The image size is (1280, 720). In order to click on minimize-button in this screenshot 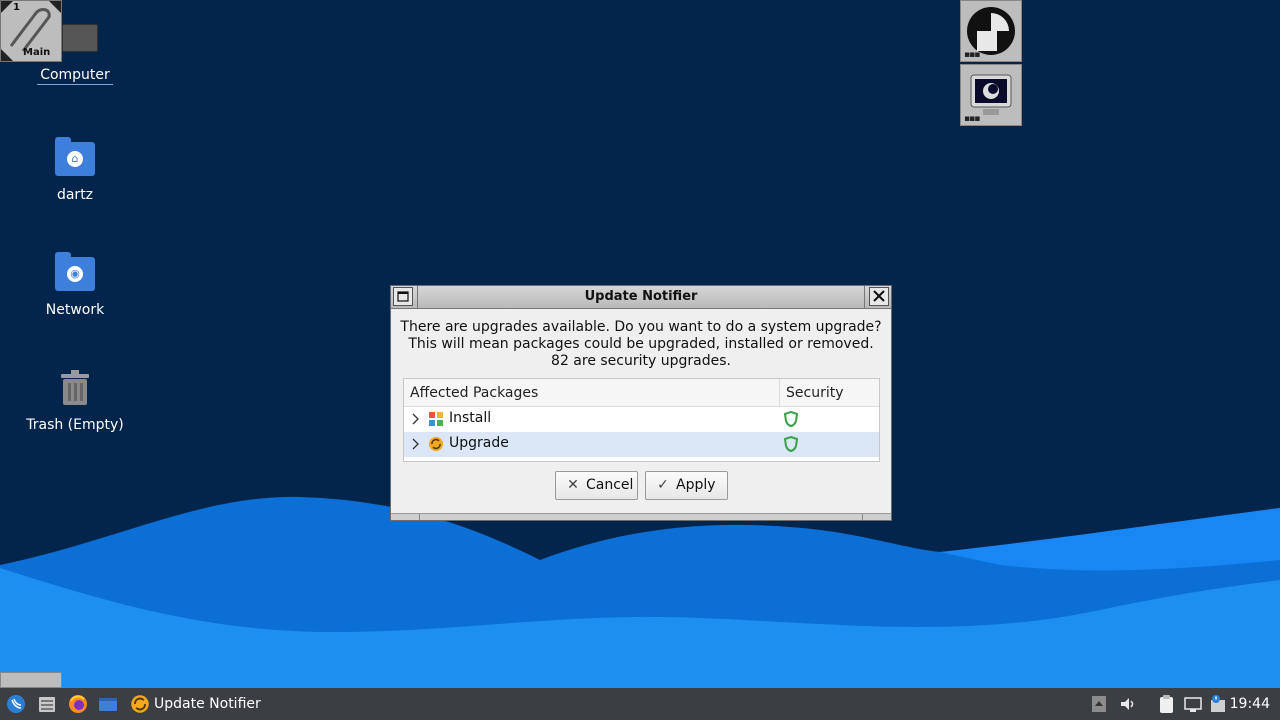, I will do `click(403, 296)`.